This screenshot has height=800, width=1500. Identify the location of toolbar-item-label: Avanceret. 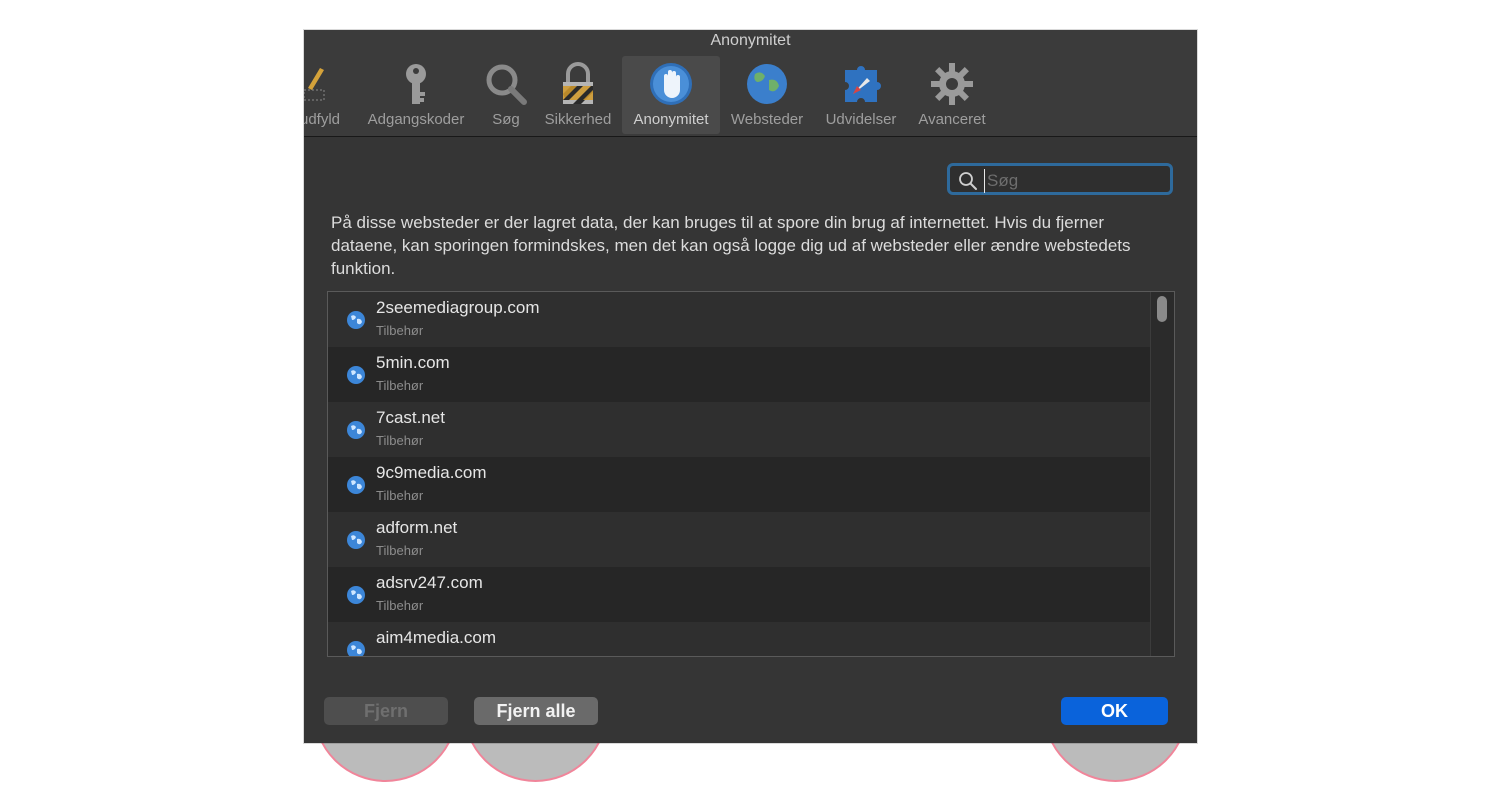
(952, 119).